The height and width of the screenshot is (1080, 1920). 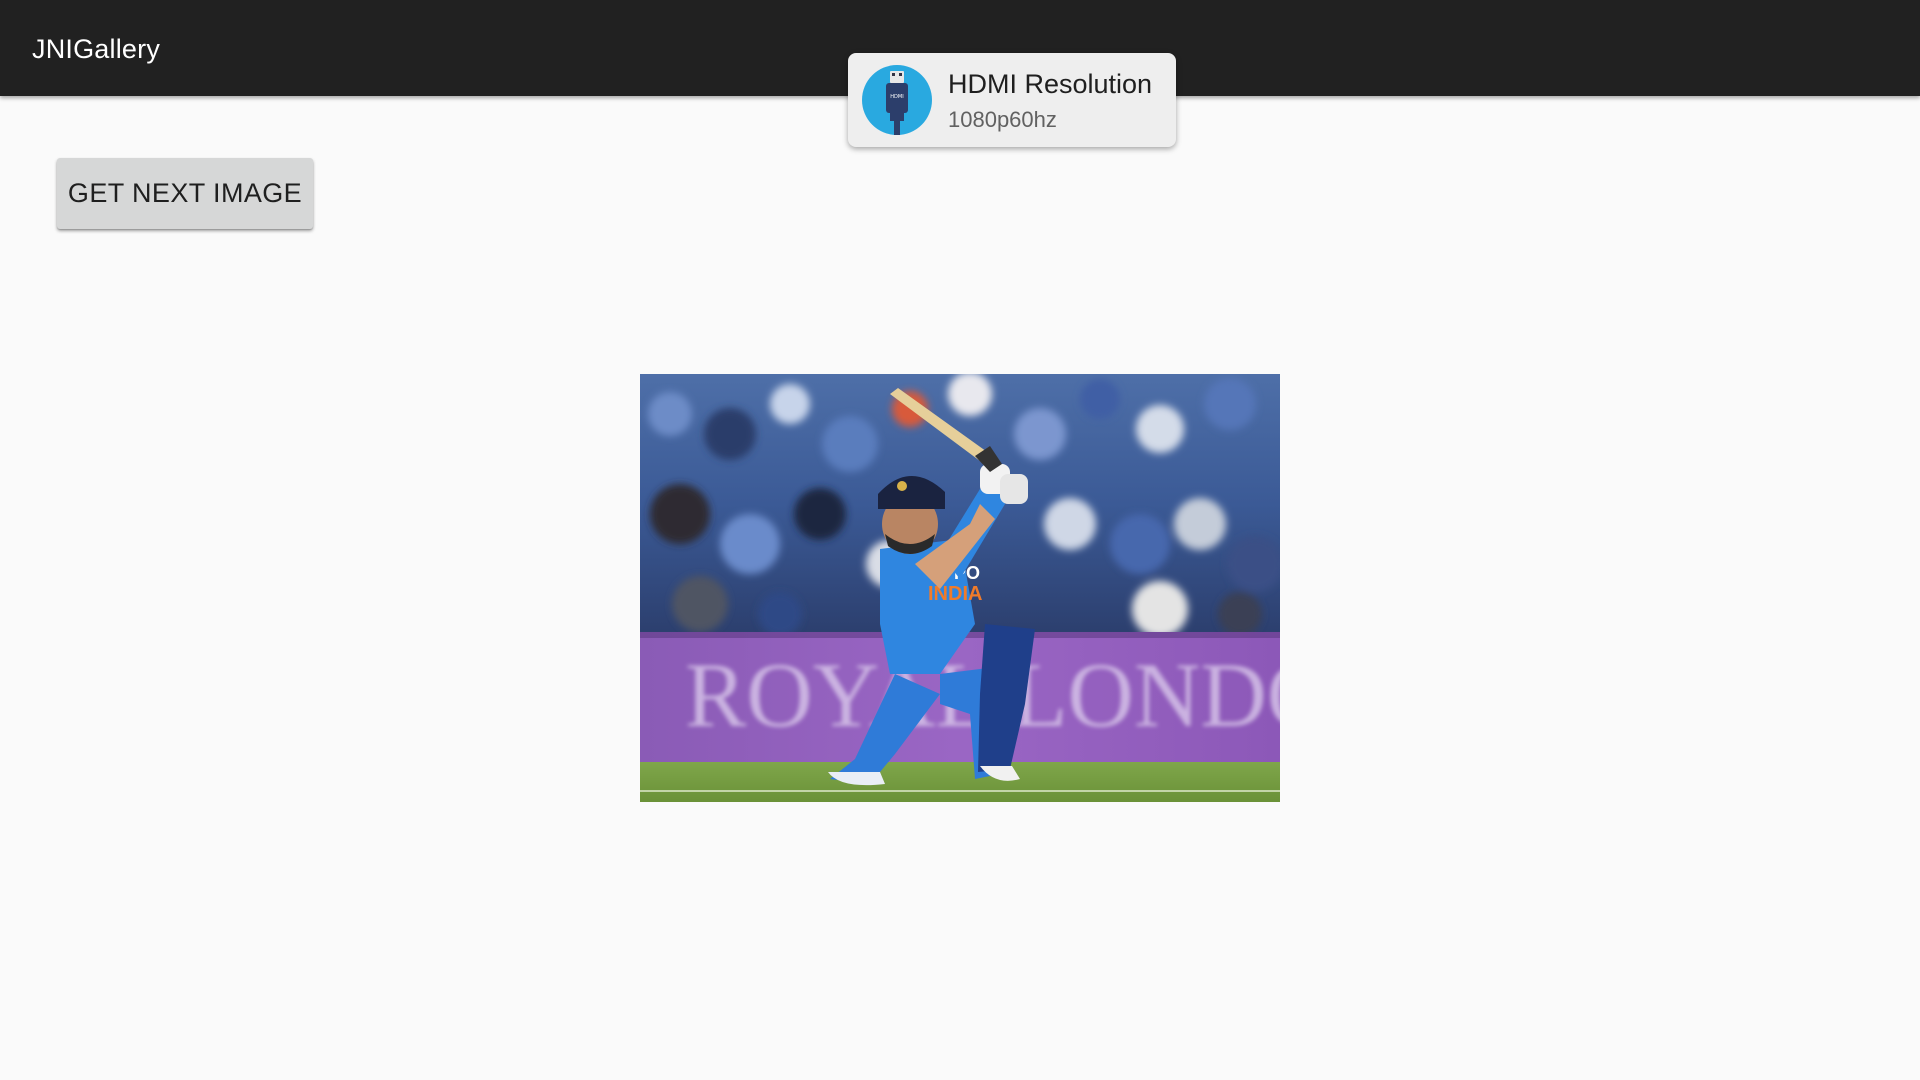 I want to click on get-next-image-button: GET NEXT IMAGE, so click(x=185, y=193).